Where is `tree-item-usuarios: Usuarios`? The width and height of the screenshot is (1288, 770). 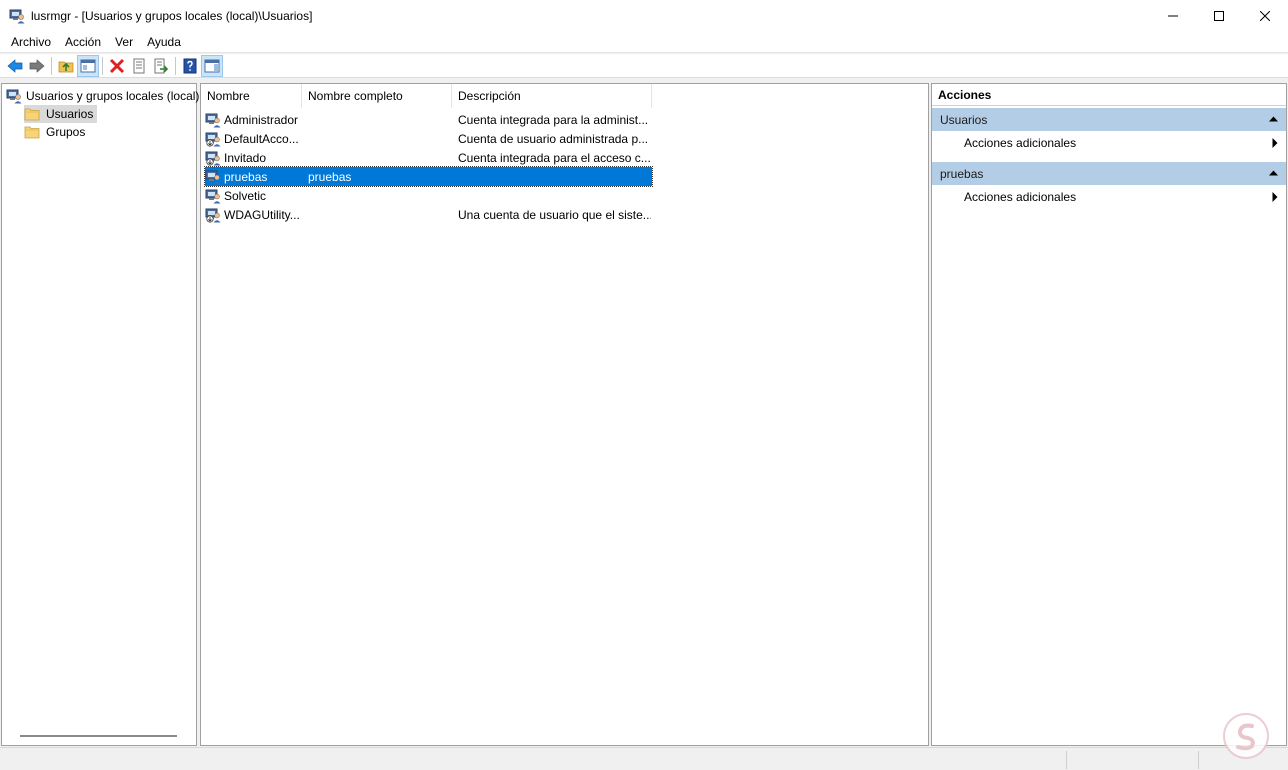 tree-item-usuarios: Usuarios is located at coordinates (61, 114).